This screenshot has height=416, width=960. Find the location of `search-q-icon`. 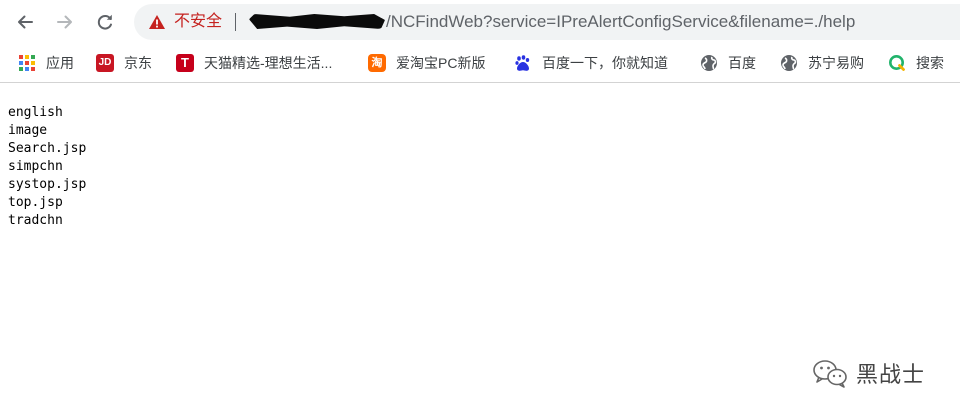

search-q-icon is located at coordinates (897, 63).